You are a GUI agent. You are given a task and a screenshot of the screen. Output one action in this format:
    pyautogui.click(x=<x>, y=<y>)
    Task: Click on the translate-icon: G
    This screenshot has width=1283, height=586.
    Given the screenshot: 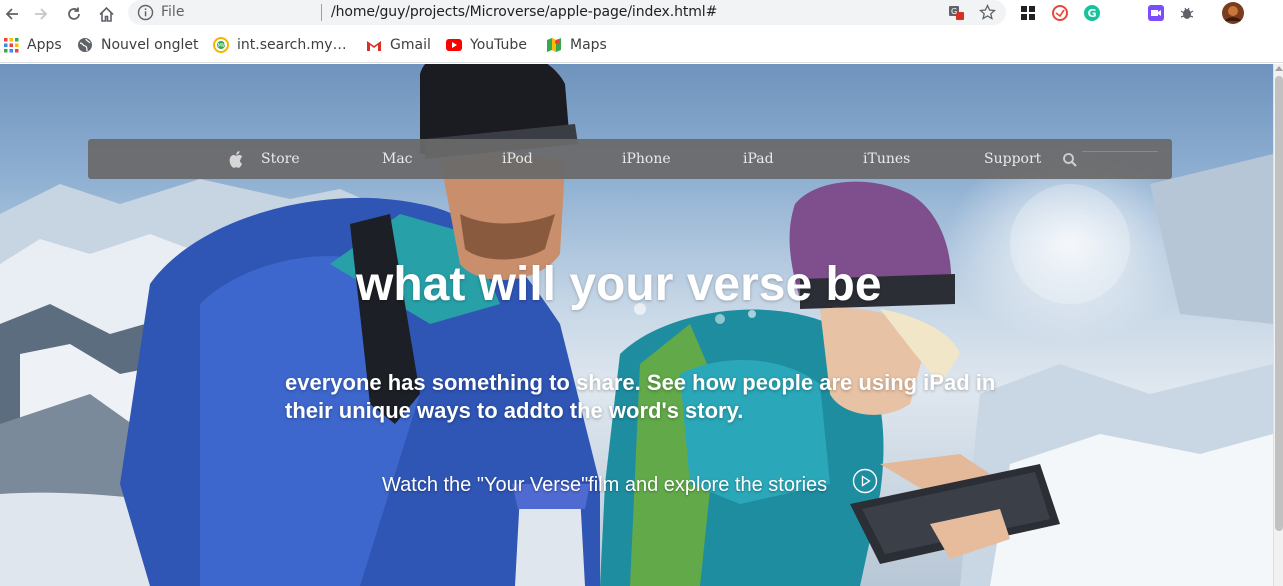 What is the action you would take?
    pyautogui.click(x=956, y=12)
    